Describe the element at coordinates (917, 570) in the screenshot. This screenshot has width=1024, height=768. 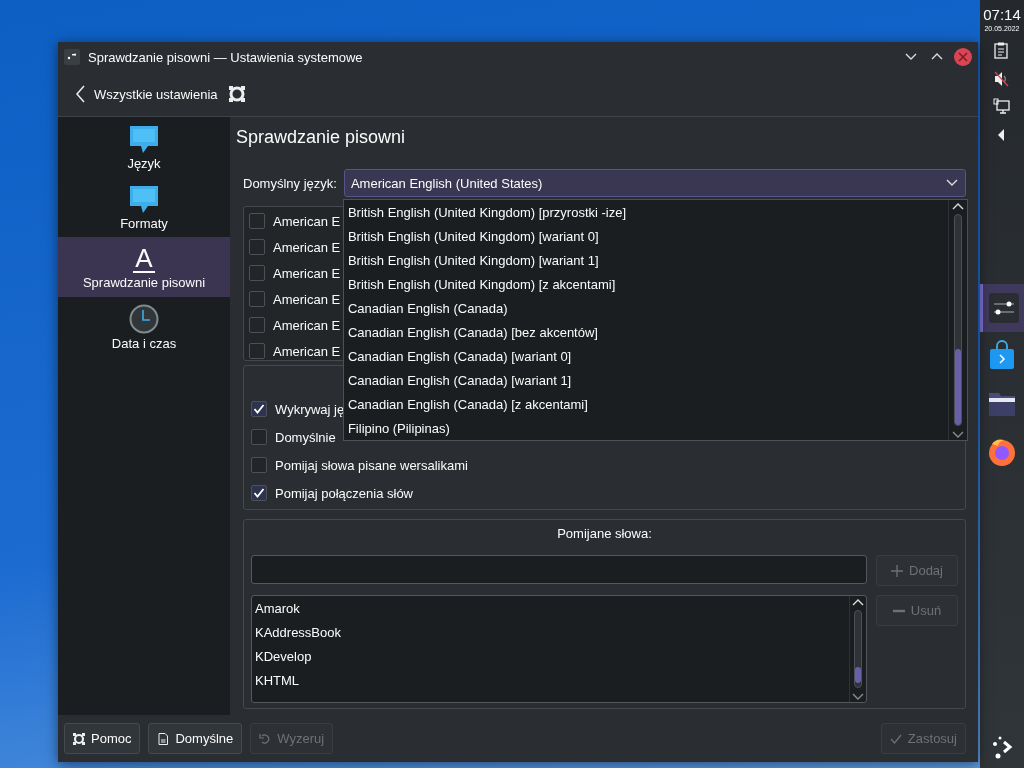
I see `action-button: Dodaj` at that location.